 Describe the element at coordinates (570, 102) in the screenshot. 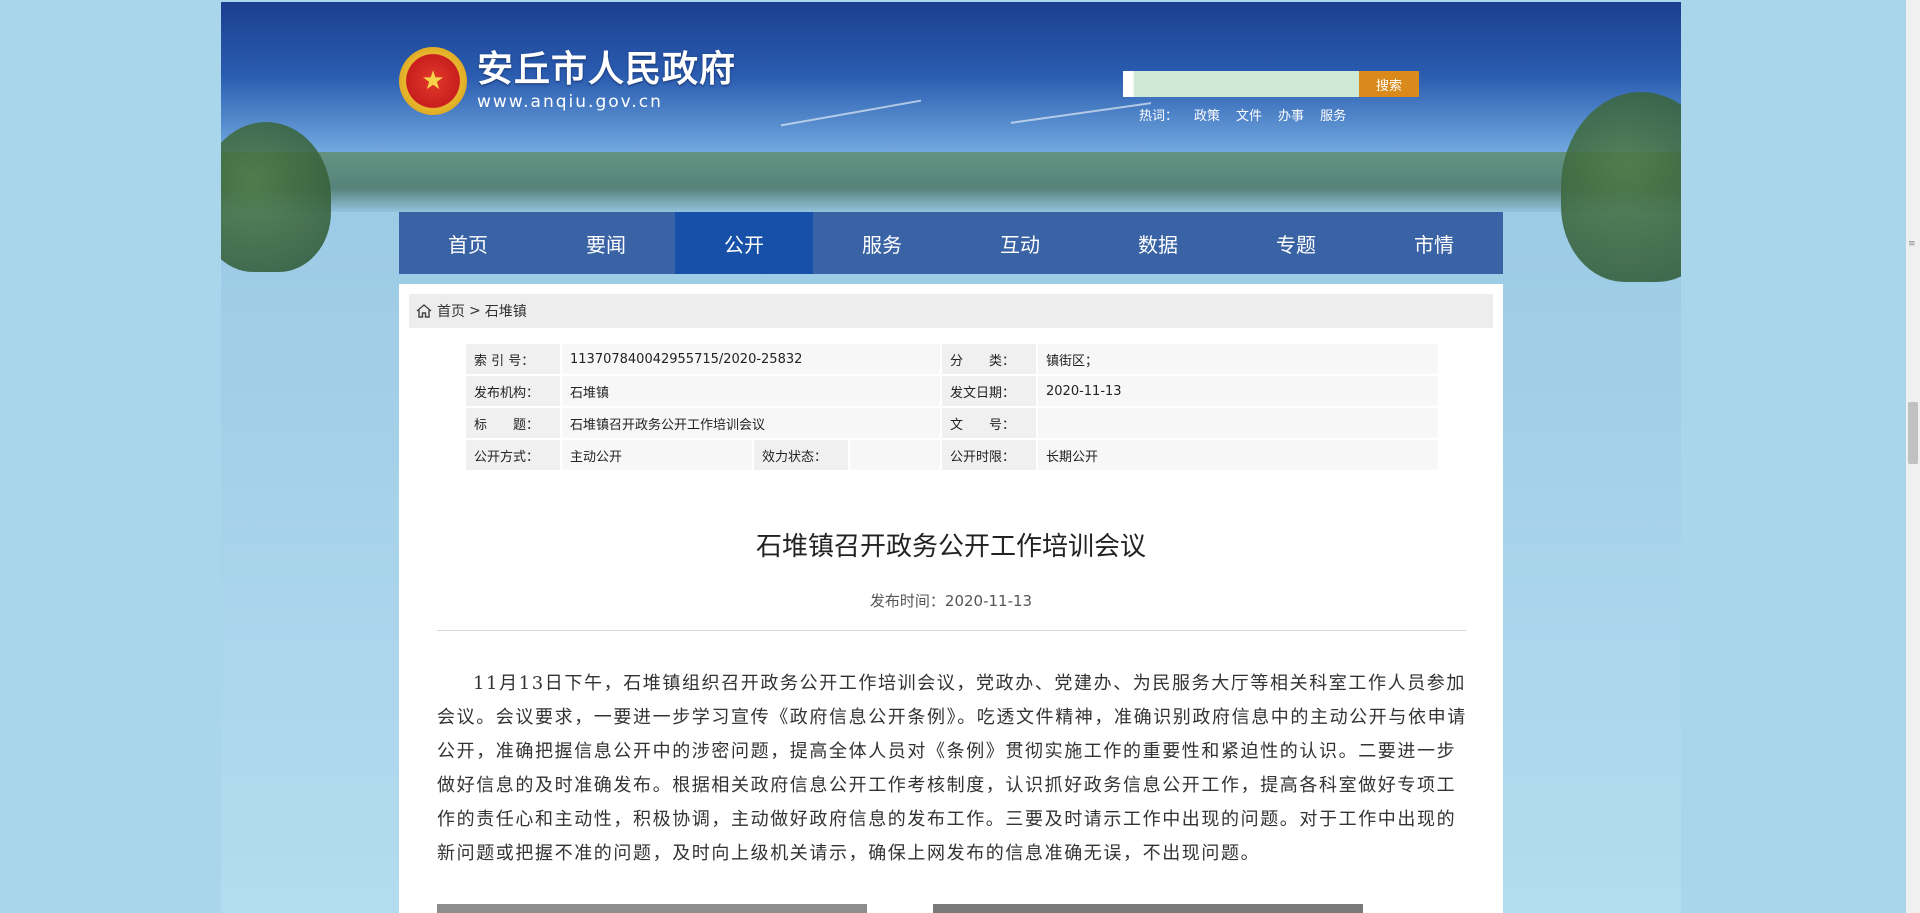

I see `site-url: www.anqiu.gov.cn` at that location.